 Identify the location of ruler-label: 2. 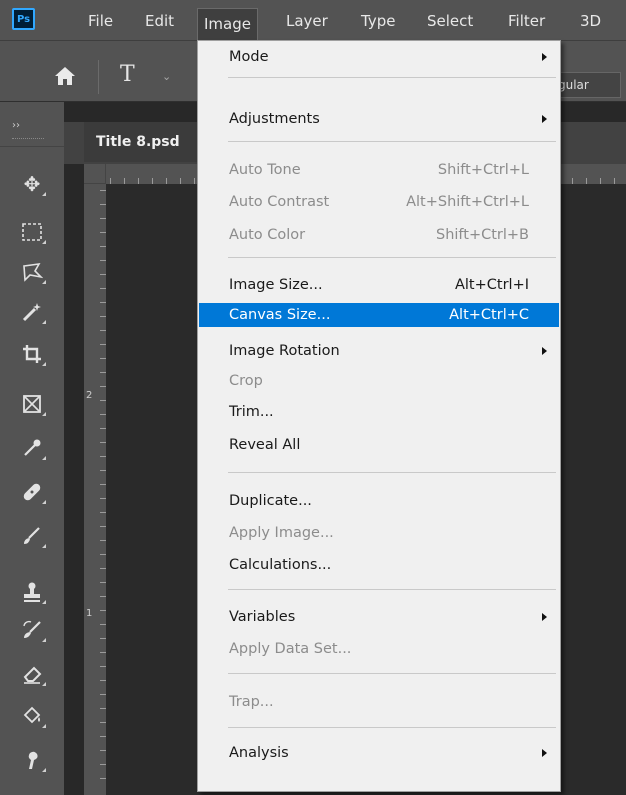
(89, 395).